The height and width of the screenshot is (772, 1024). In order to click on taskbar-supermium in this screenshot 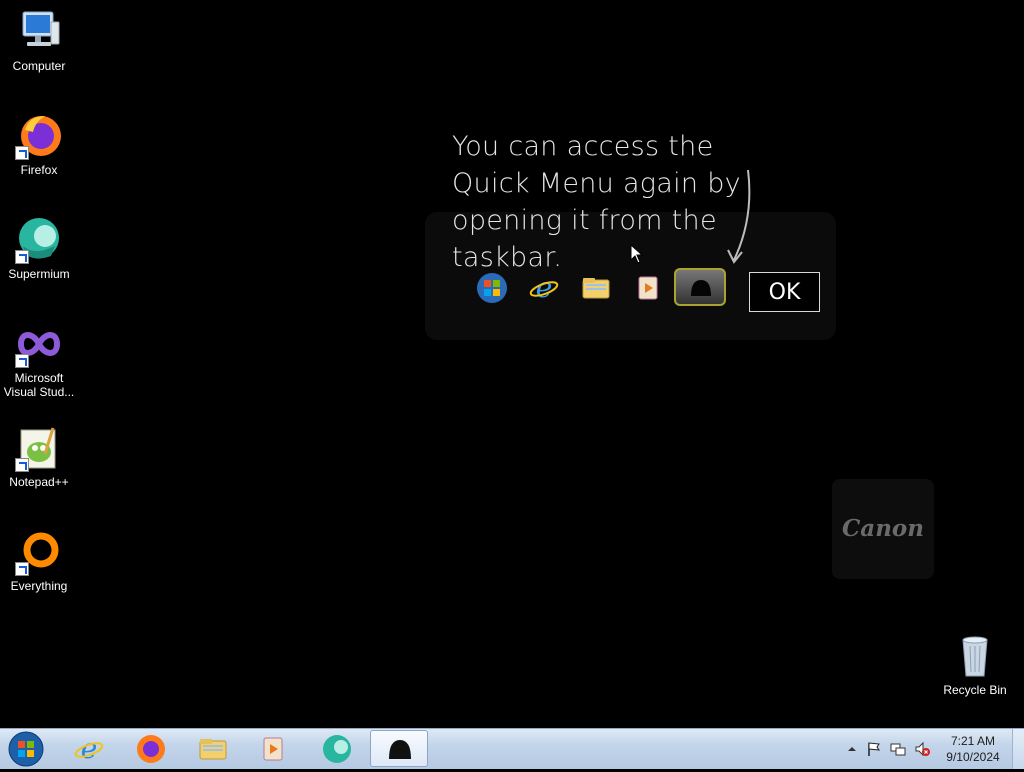, I will do `click(337, 748)`.